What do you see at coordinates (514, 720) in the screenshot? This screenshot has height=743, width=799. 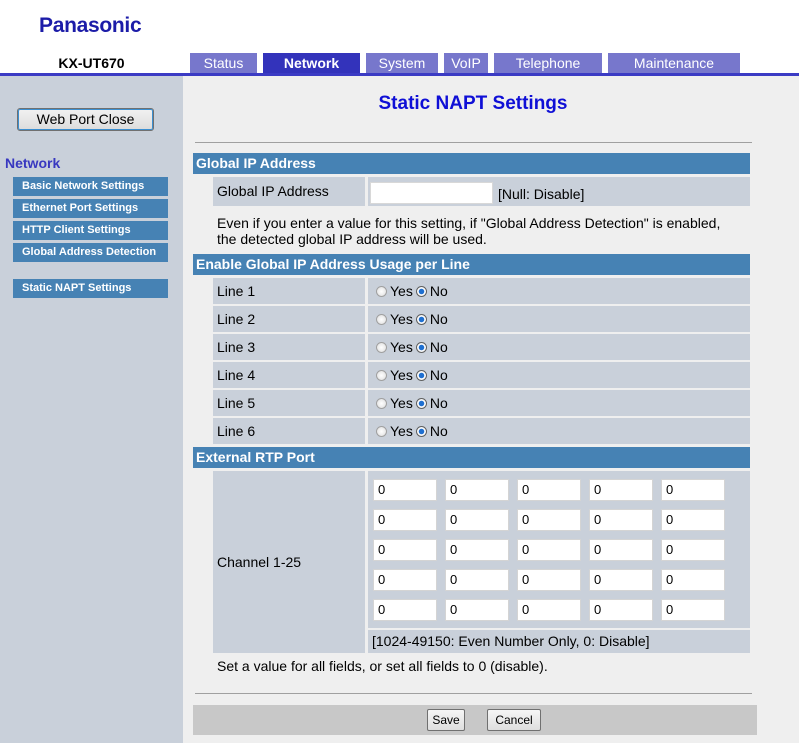 I see `cancel-button: Cancel` at bounding box center [514, 720].